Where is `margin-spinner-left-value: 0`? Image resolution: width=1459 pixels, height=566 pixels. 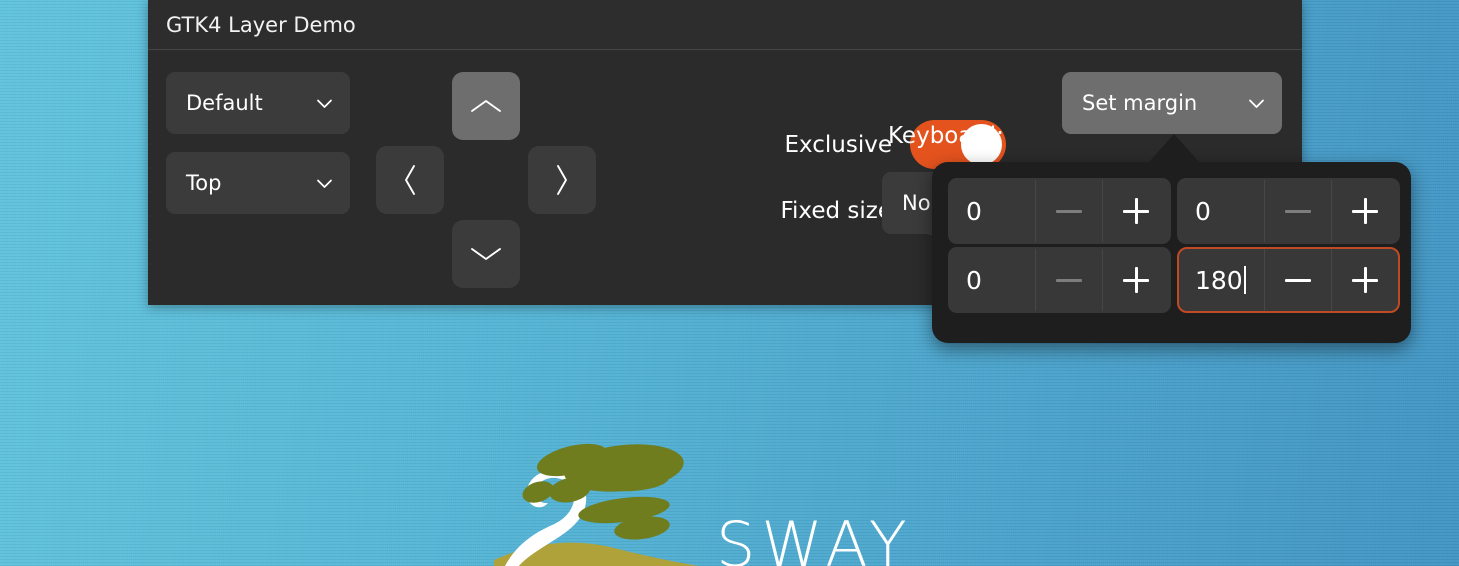
margin-spinner-left-value: 0 is located at coordinates (992, 211).